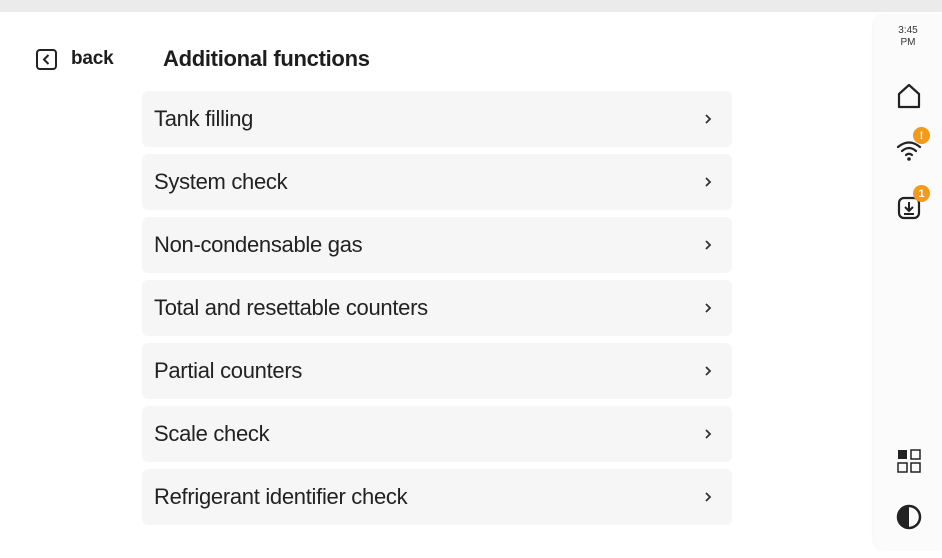  Describe the element at coordinates (908, 30) in the screenshot. I see `clock-time: 3:45` at that location.